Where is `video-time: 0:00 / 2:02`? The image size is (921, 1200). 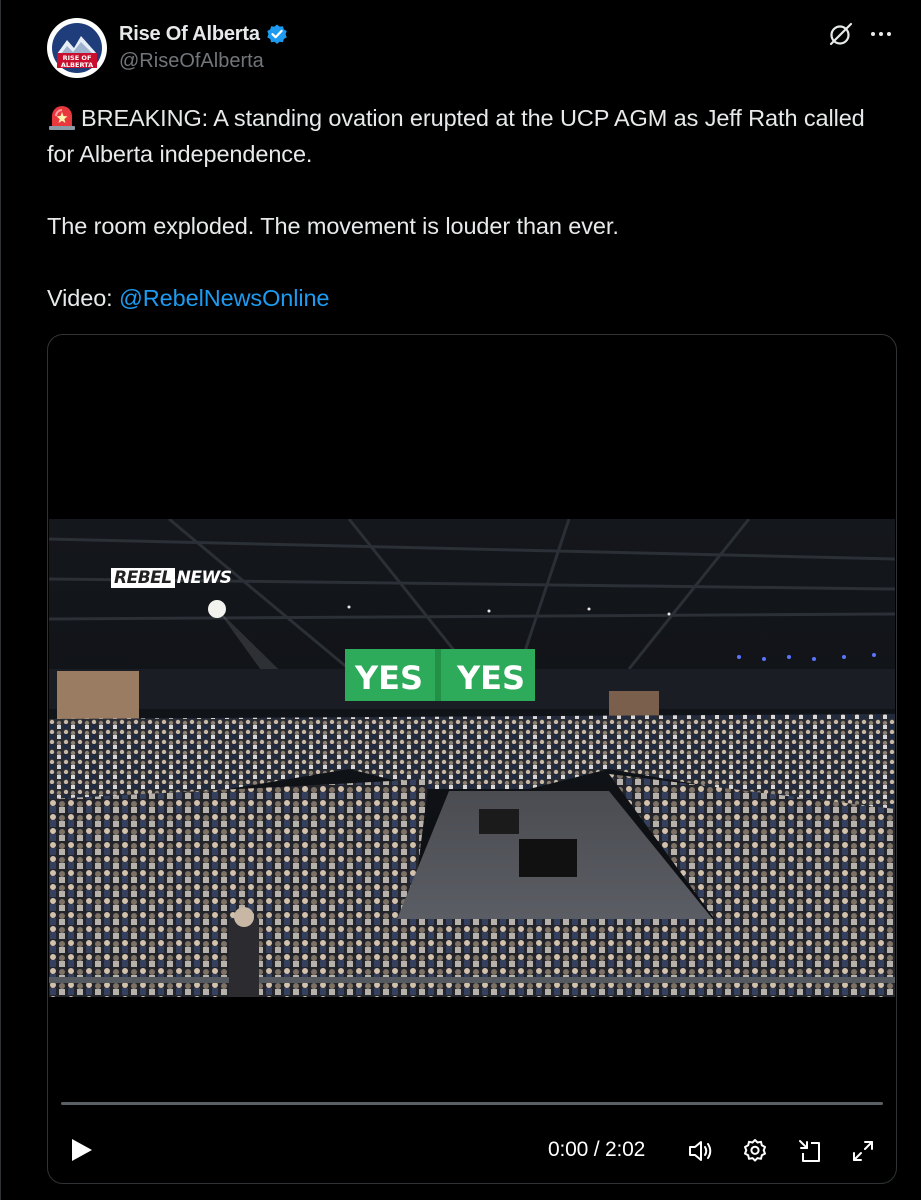 video-time: 0:00 / 2:02 is located at coordinates (597, 1149).